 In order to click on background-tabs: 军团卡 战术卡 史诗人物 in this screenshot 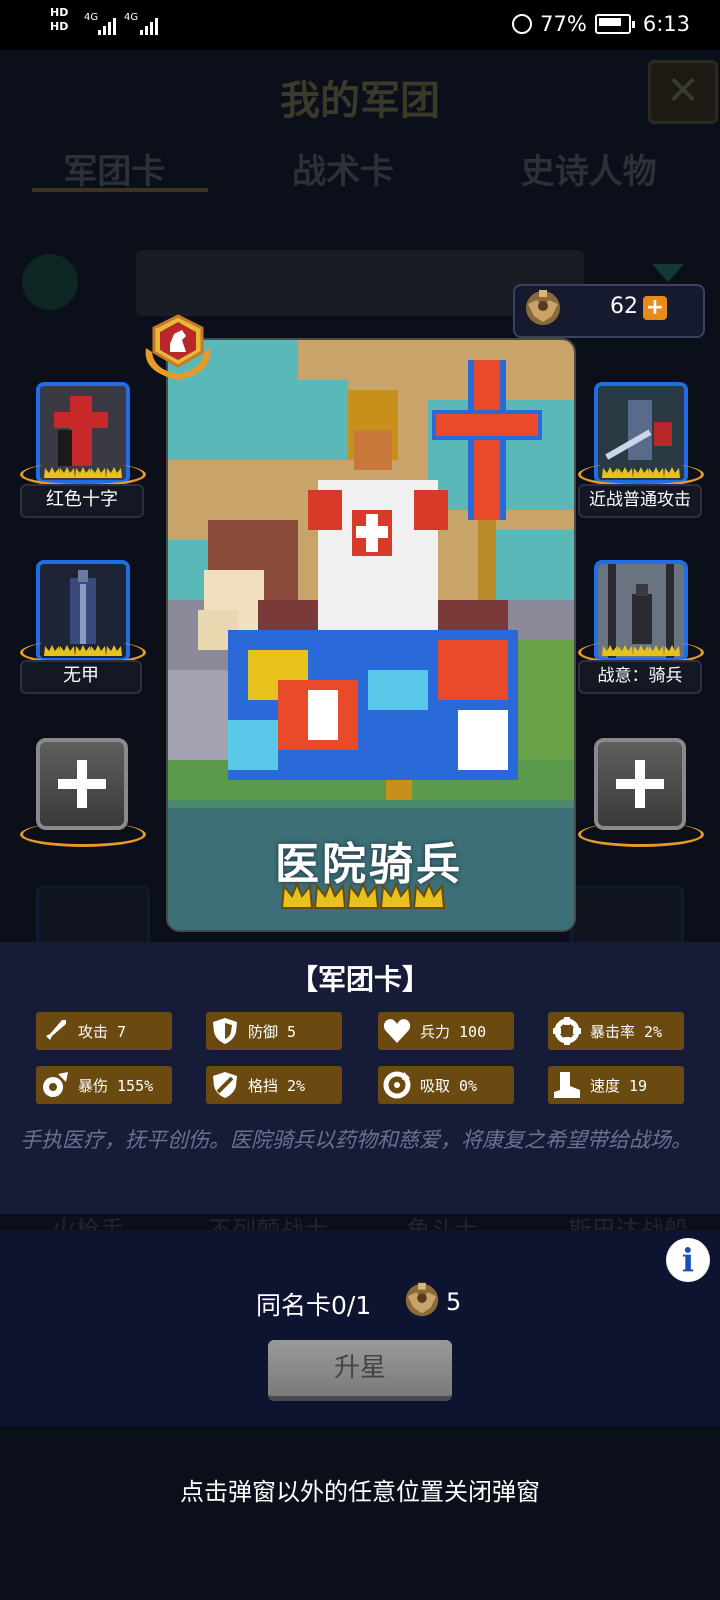, I will do `click(360, 168)`.